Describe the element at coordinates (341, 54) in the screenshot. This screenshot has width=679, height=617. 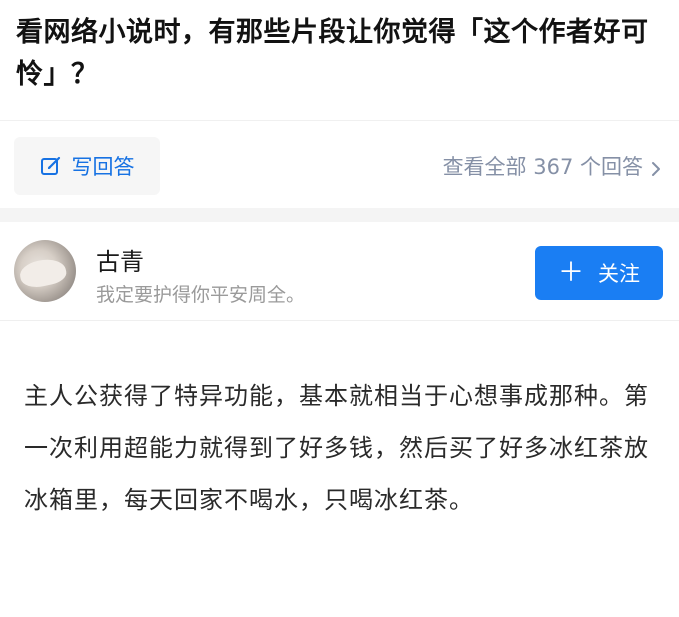
I see `question-title: 看网络小说时，有那些片段让你觉得「这个作者好可怜」？` at that location.